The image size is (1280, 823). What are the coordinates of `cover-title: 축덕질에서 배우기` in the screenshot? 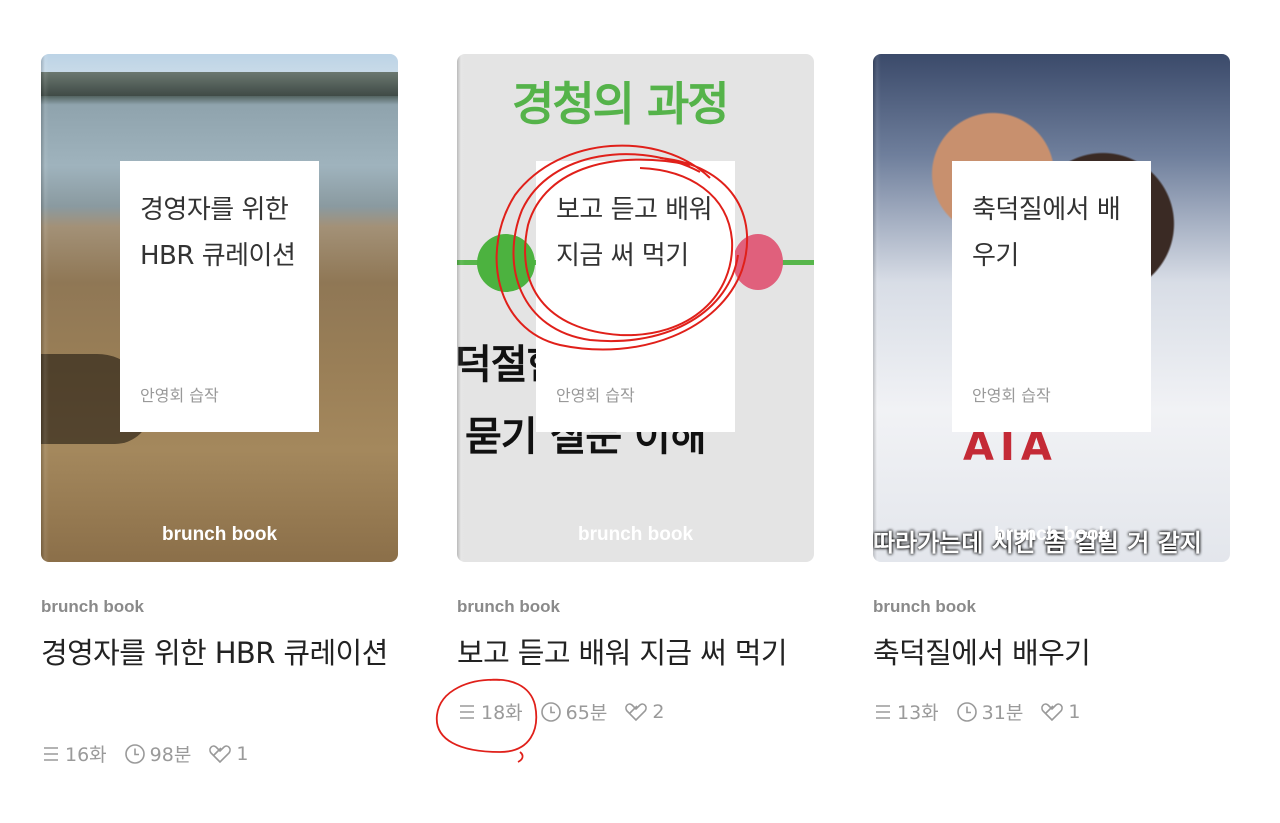 It's located at (1046, 233).